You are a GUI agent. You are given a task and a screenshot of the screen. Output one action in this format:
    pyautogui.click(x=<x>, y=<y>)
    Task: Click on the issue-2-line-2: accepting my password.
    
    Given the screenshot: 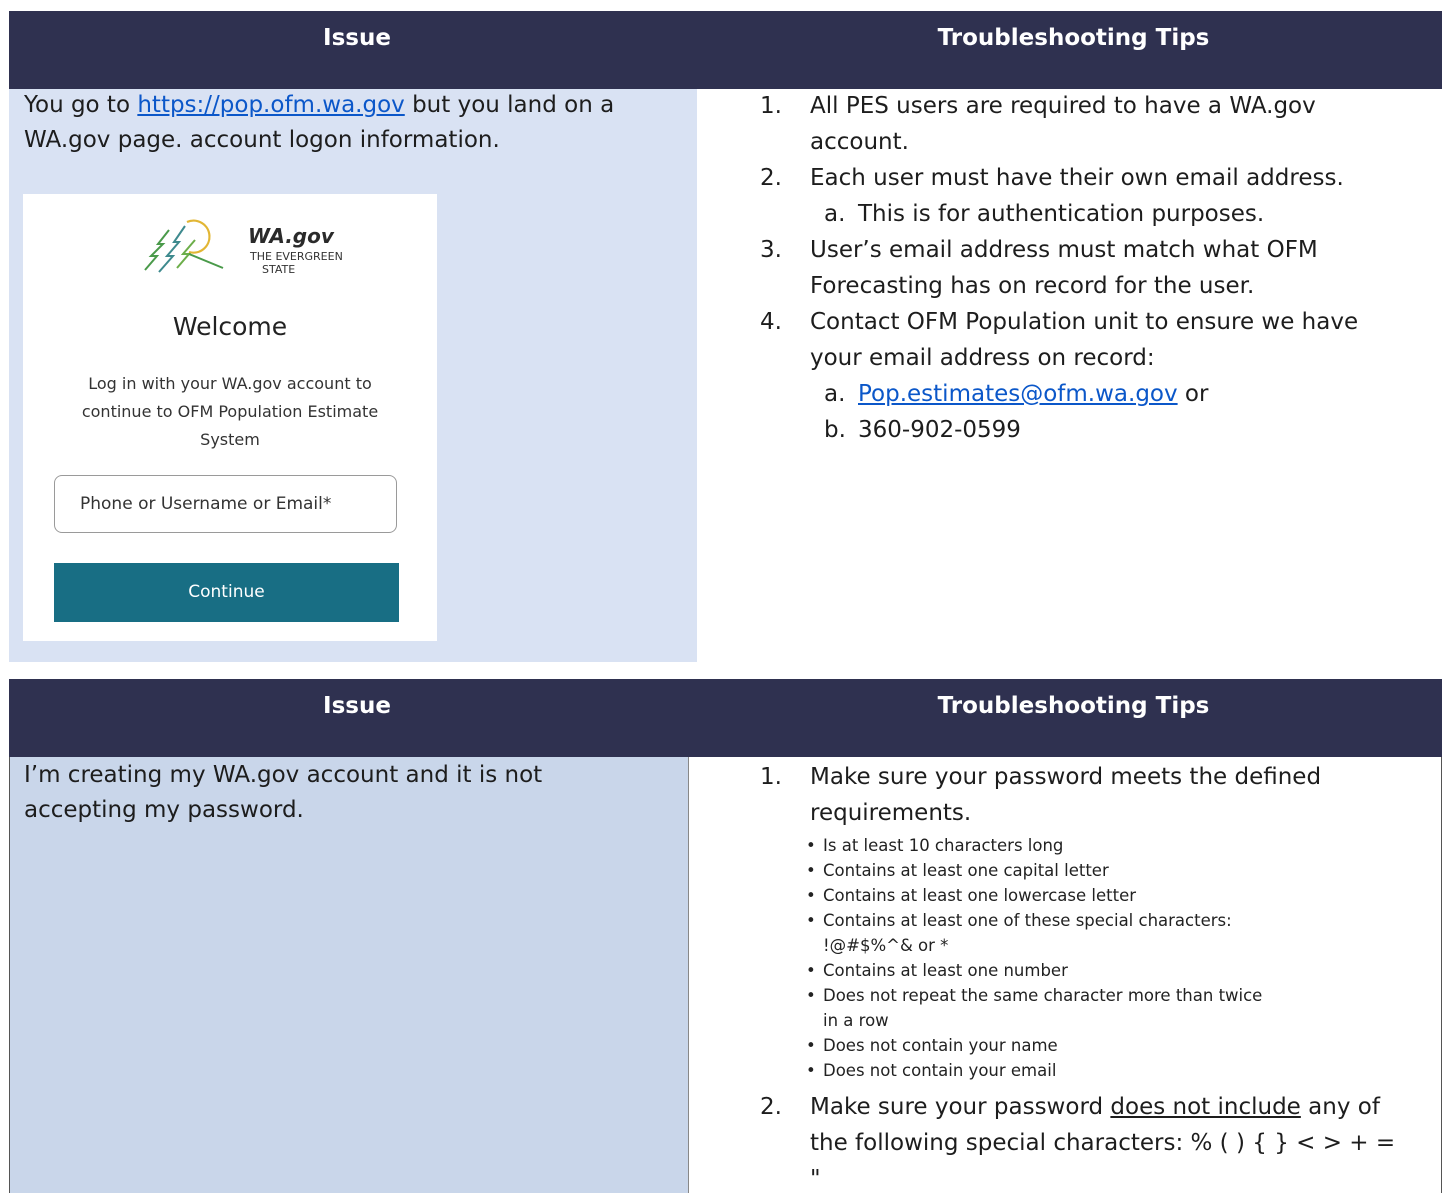 What is the action you would take?
    pyautogui.click(x=164, y=810)
    